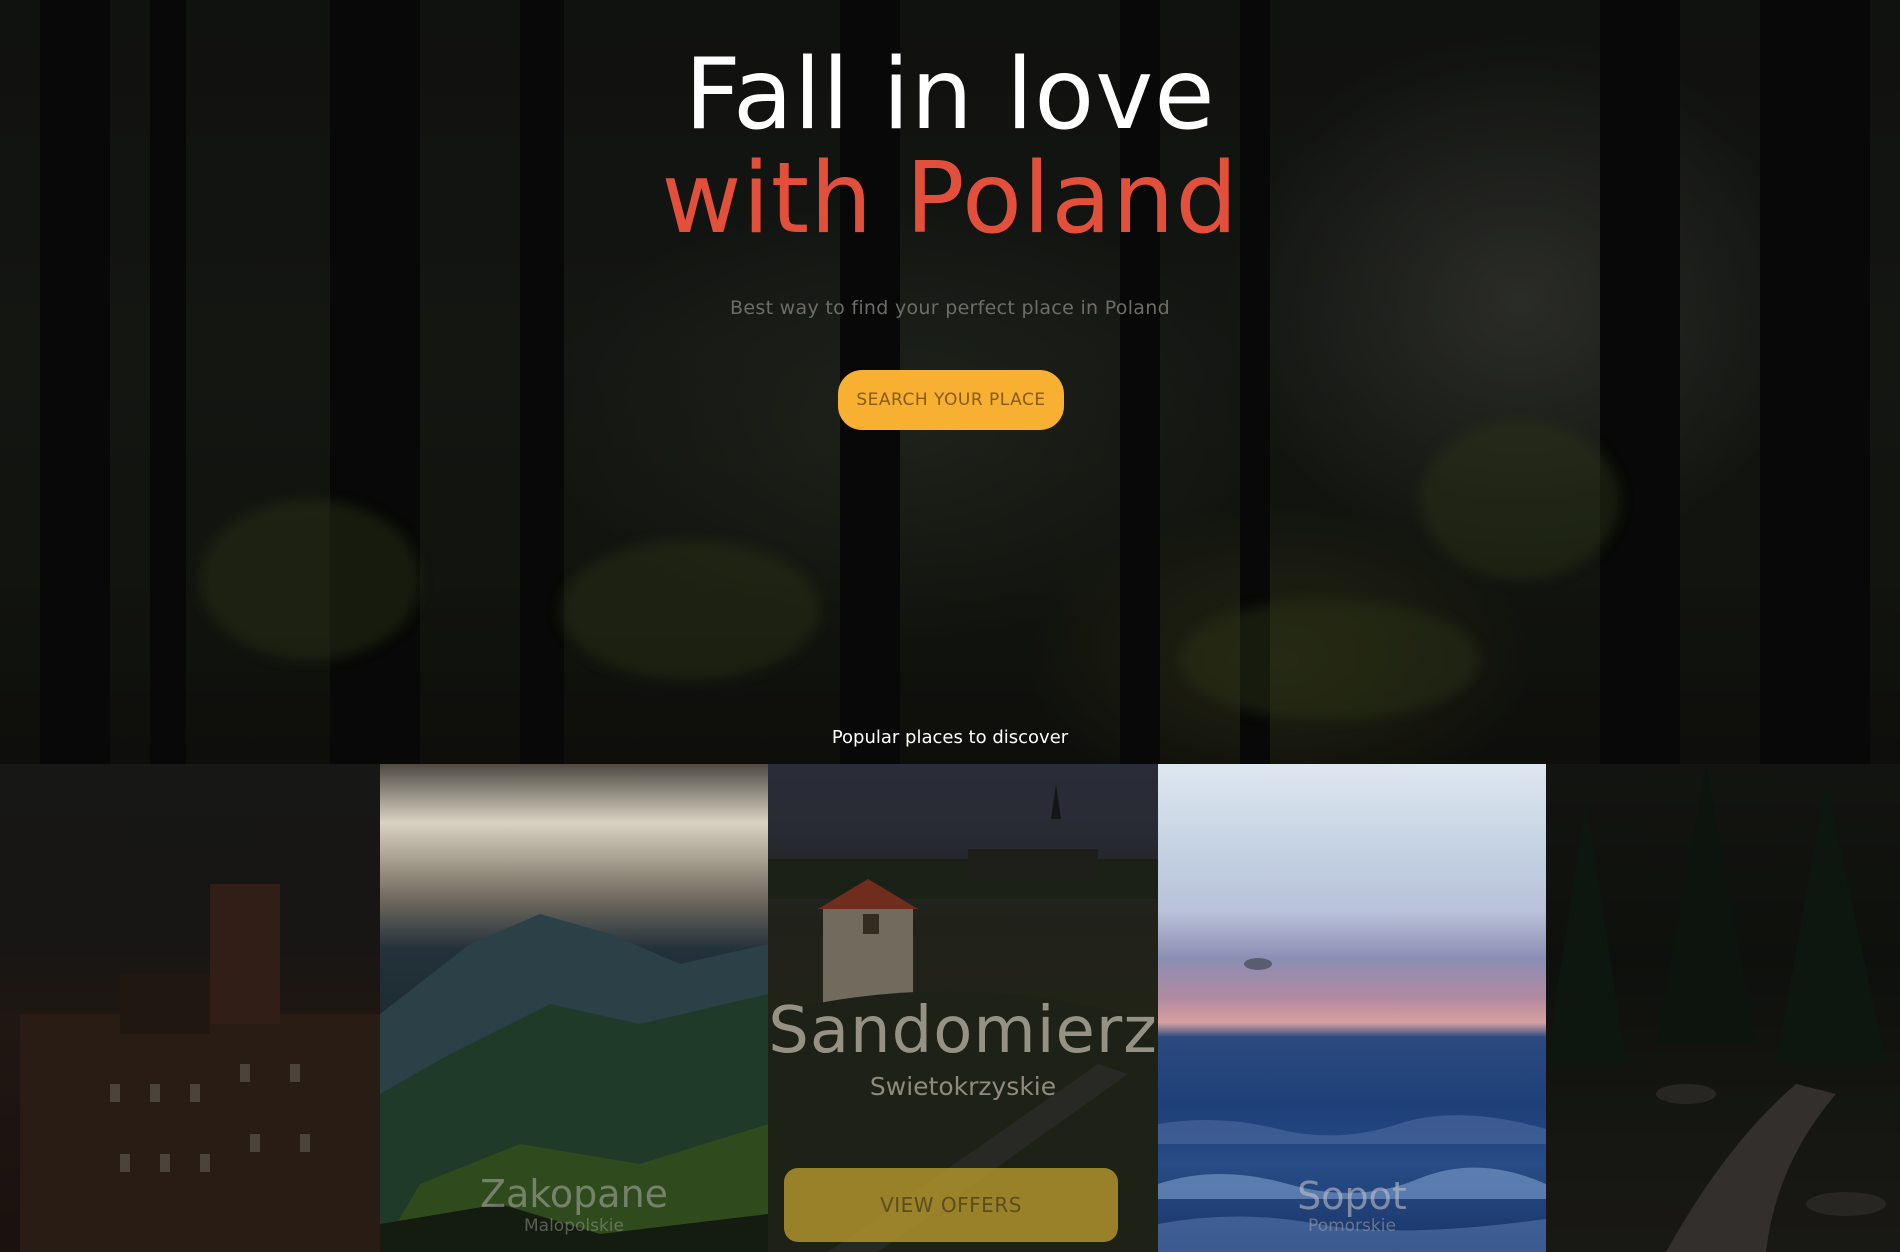  What do you see at coordinates (950, 737) in the screenshot?
I see `popular-places-heading: Popular places to discover` at bounding box center [950, 737].